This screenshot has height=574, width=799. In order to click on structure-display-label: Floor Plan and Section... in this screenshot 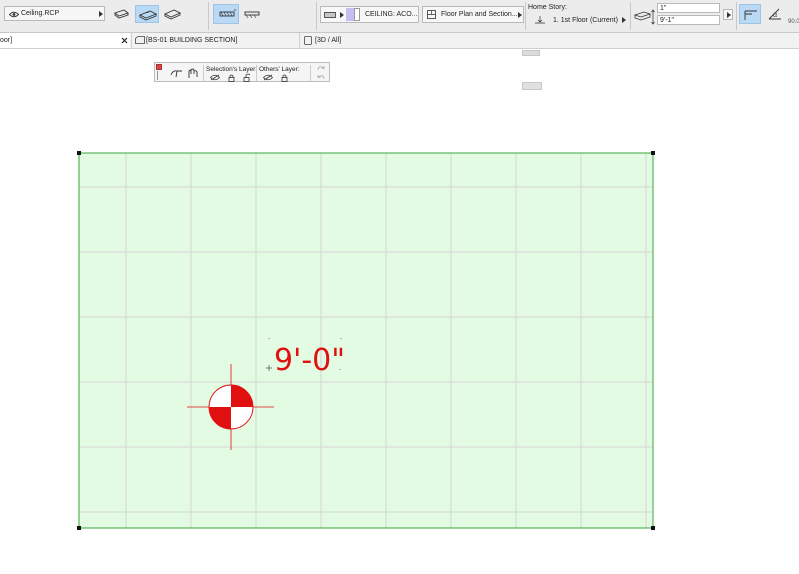, I will do `click(479, 14)`.